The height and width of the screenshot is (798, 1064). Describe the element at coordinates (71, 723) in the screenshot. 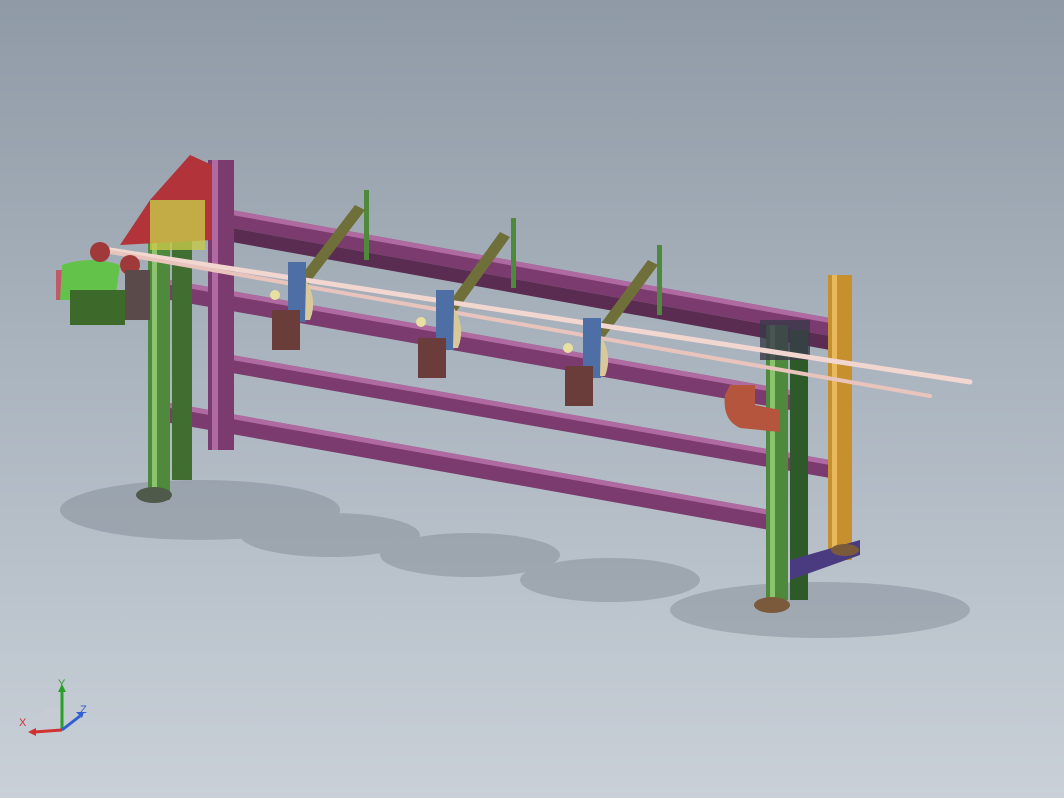

I see `z-axis-arrow` at that location.